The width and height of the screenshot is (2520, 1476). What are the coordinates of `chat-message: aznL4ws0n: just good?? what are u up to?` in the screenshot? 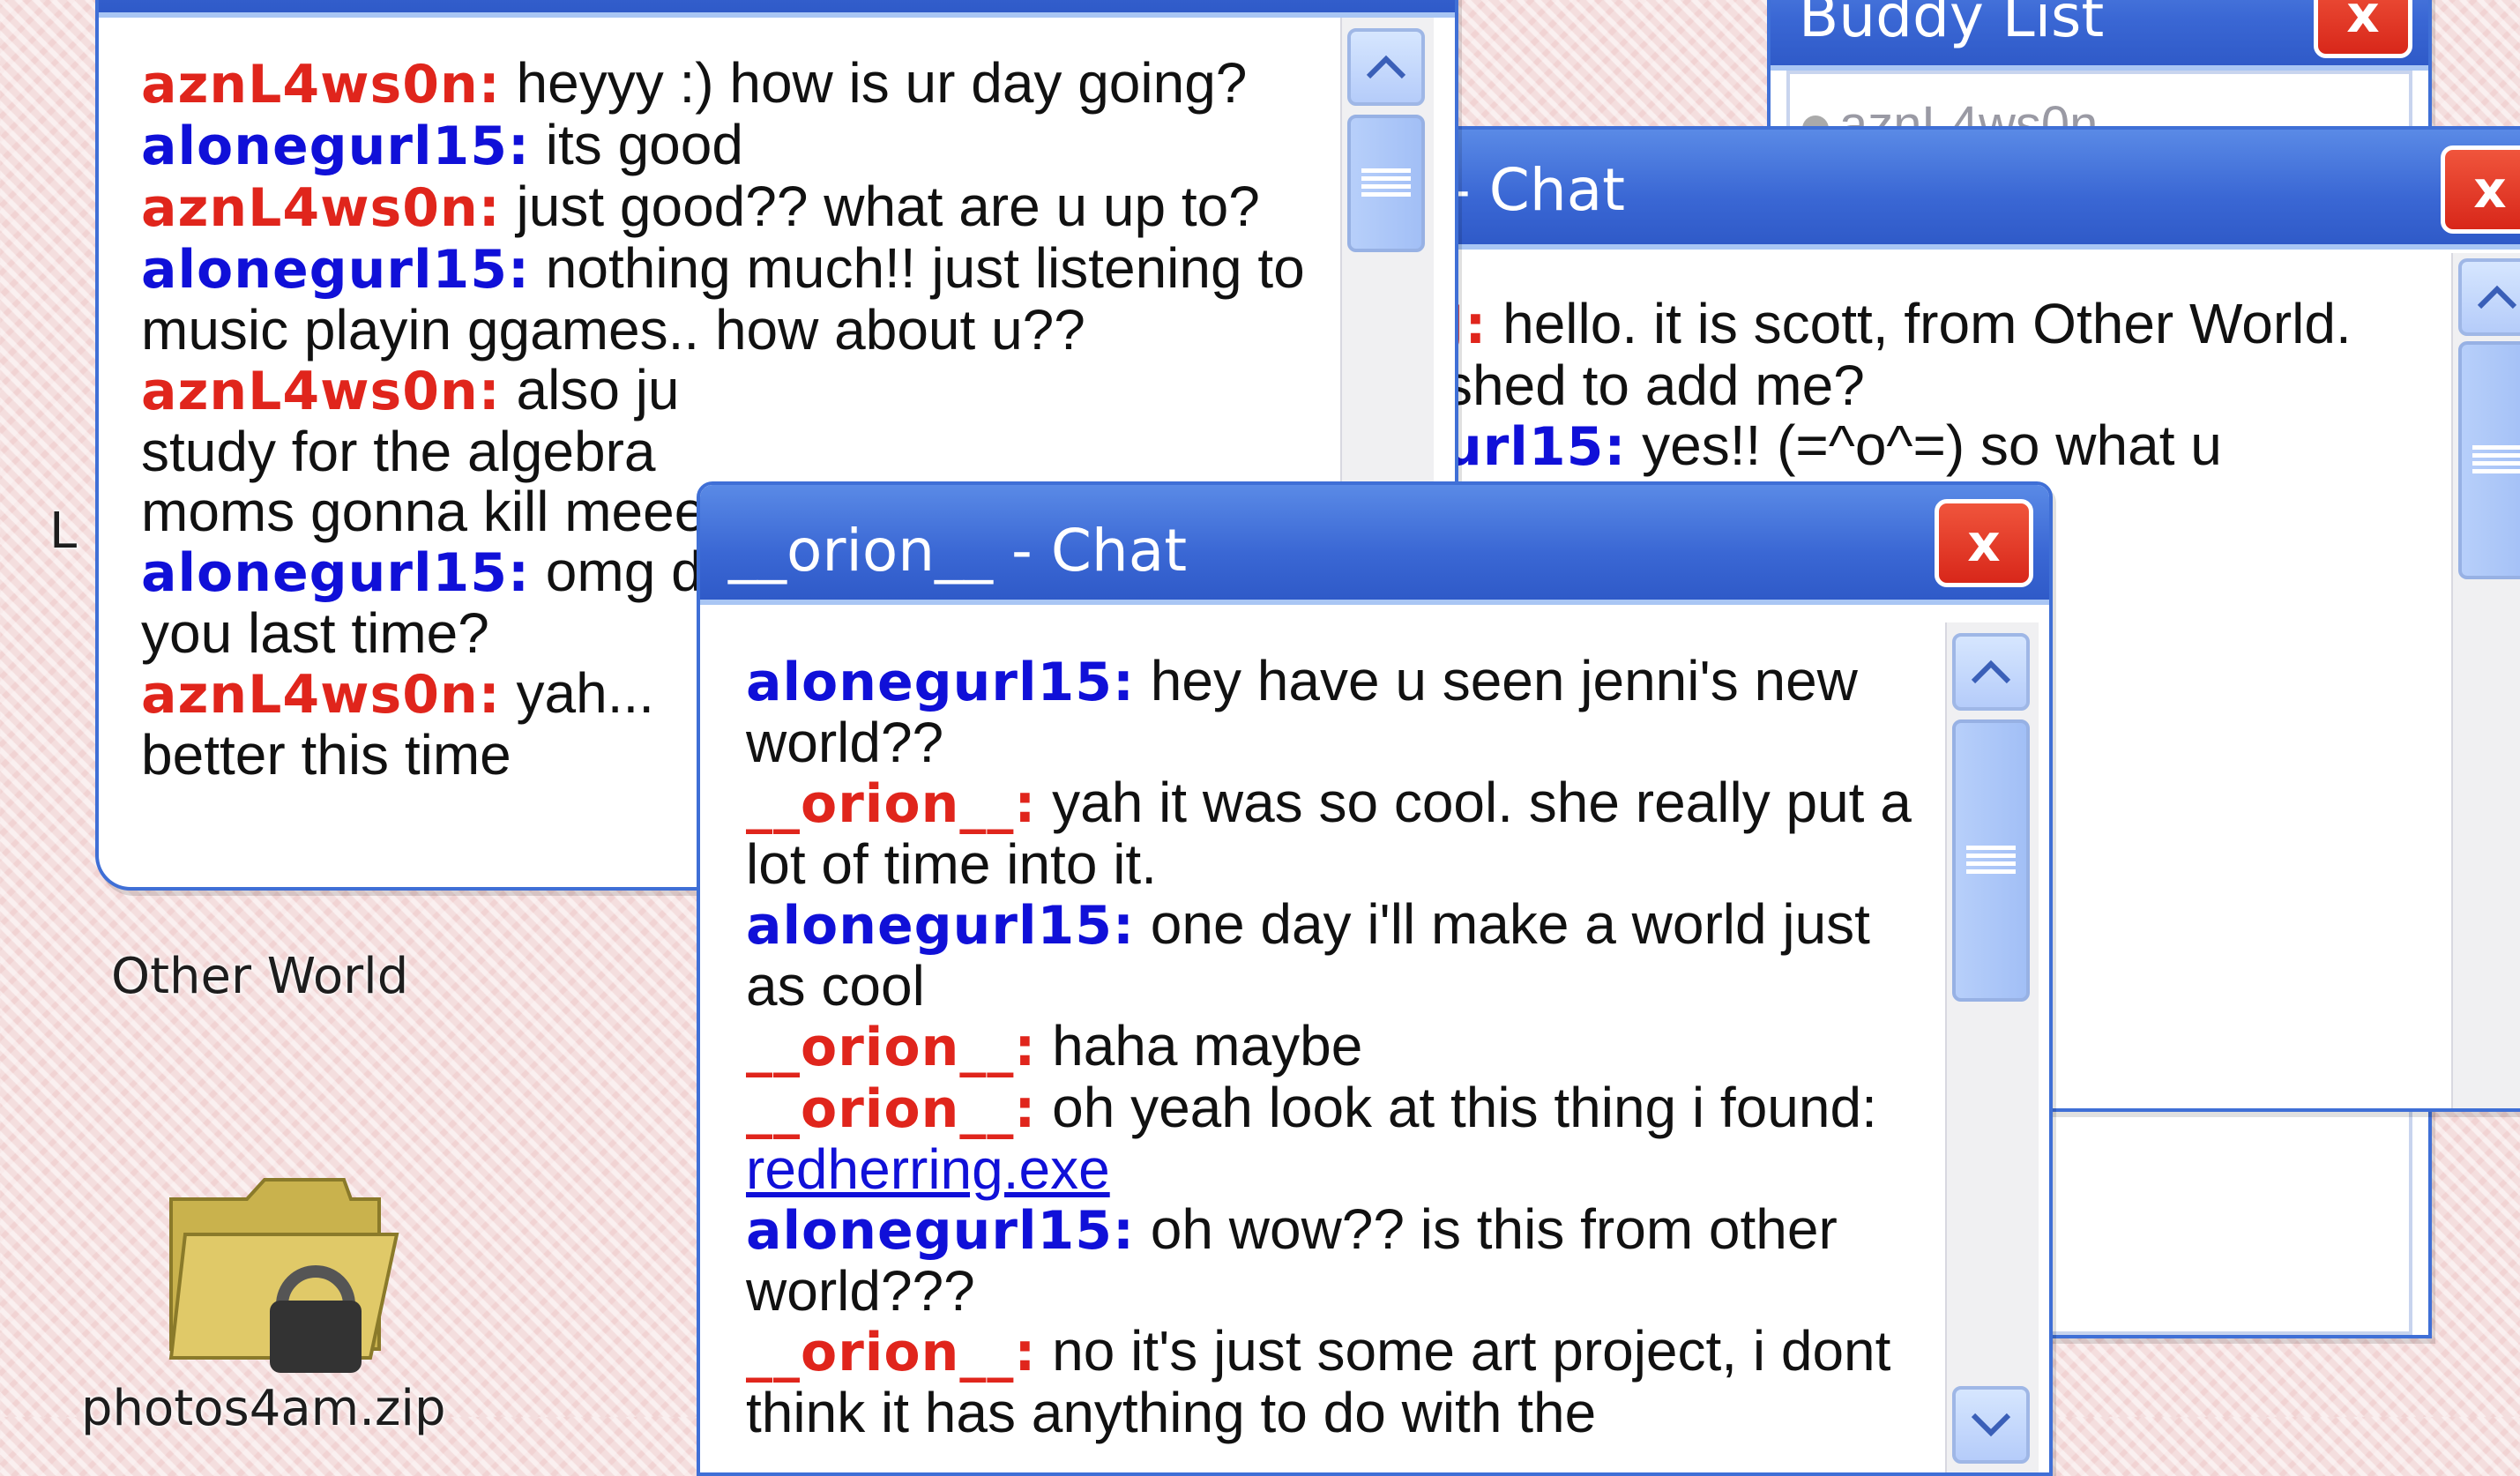 It's located at (758, 207).